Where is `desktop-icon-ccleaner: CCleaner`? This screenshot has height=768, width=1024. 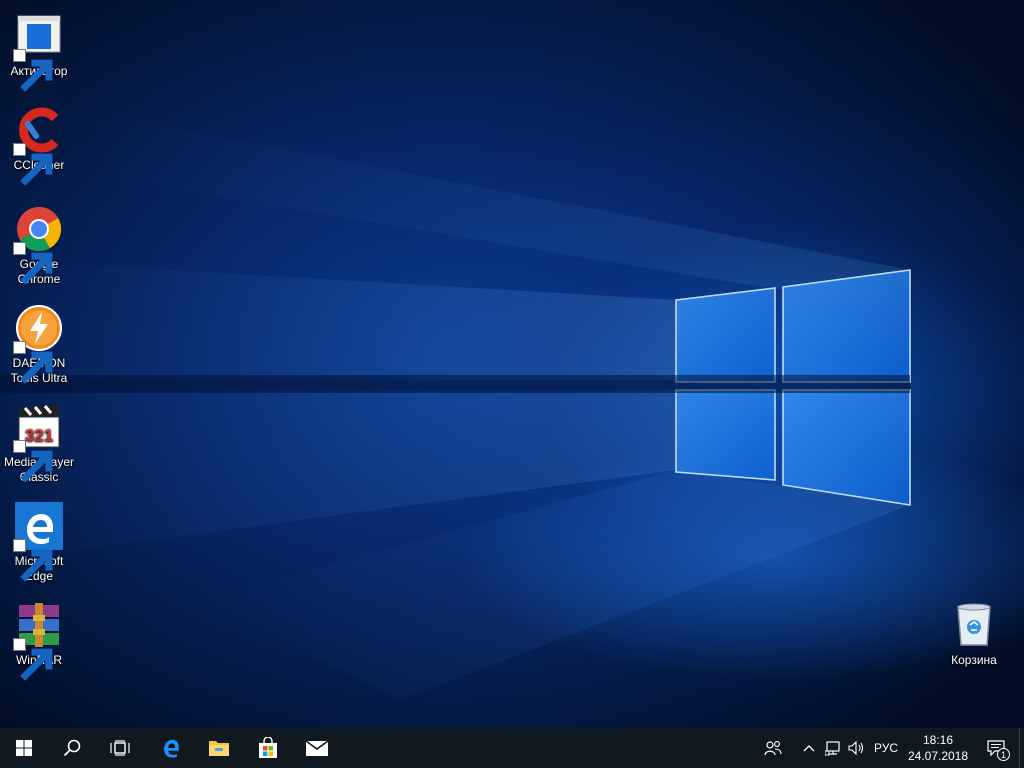
desktop-icon-ccleaner: CCleaner is located at coordinates (39, 146).